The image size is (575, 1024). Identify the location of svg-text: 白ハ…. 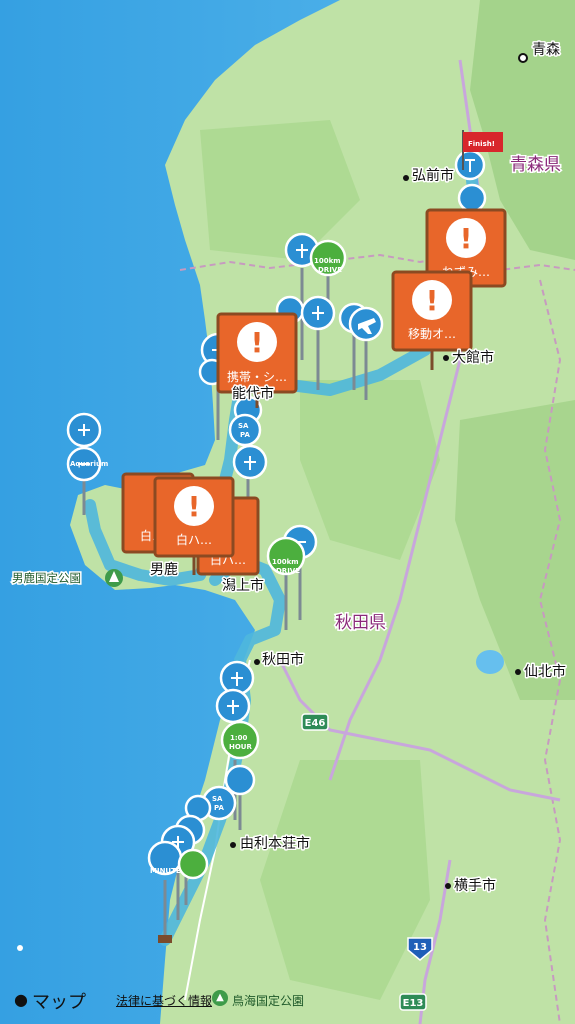
(194, 539).